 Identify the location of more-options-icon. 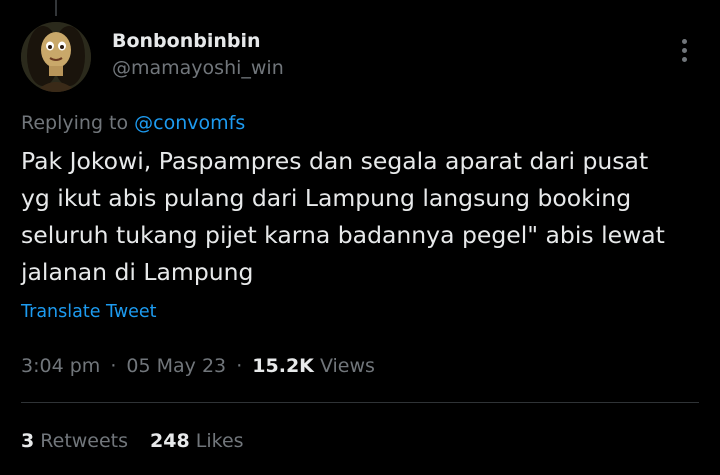
(684, 50).